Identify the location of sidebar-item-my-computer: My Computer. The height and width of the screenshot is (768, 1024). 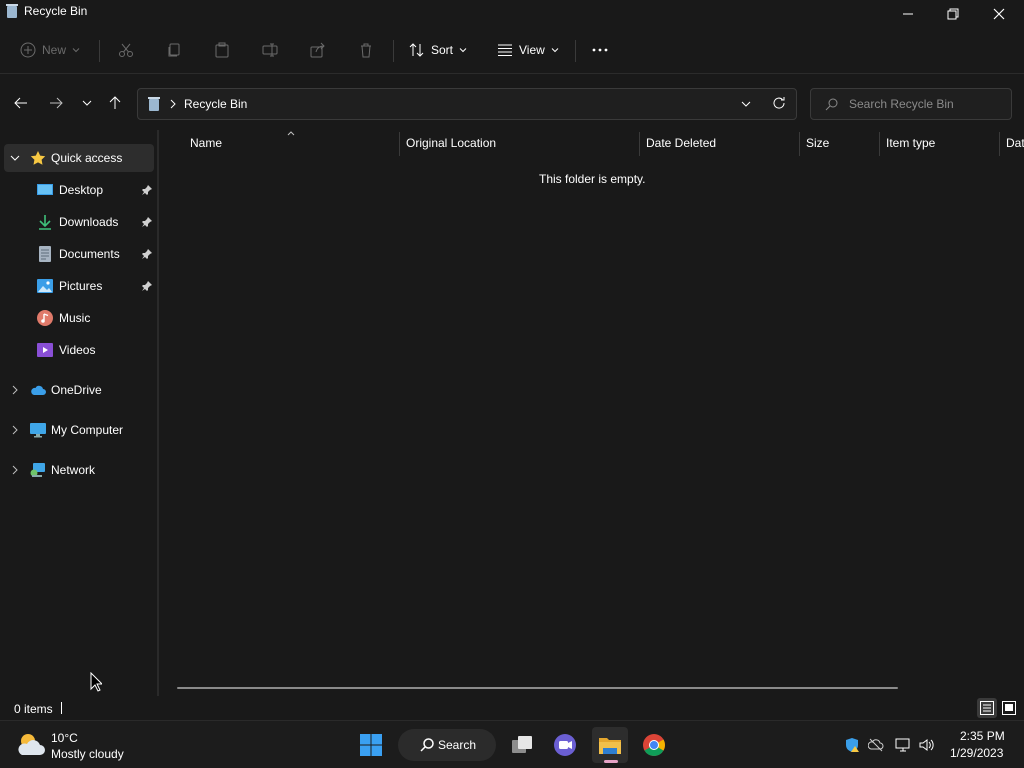
(79, 430).